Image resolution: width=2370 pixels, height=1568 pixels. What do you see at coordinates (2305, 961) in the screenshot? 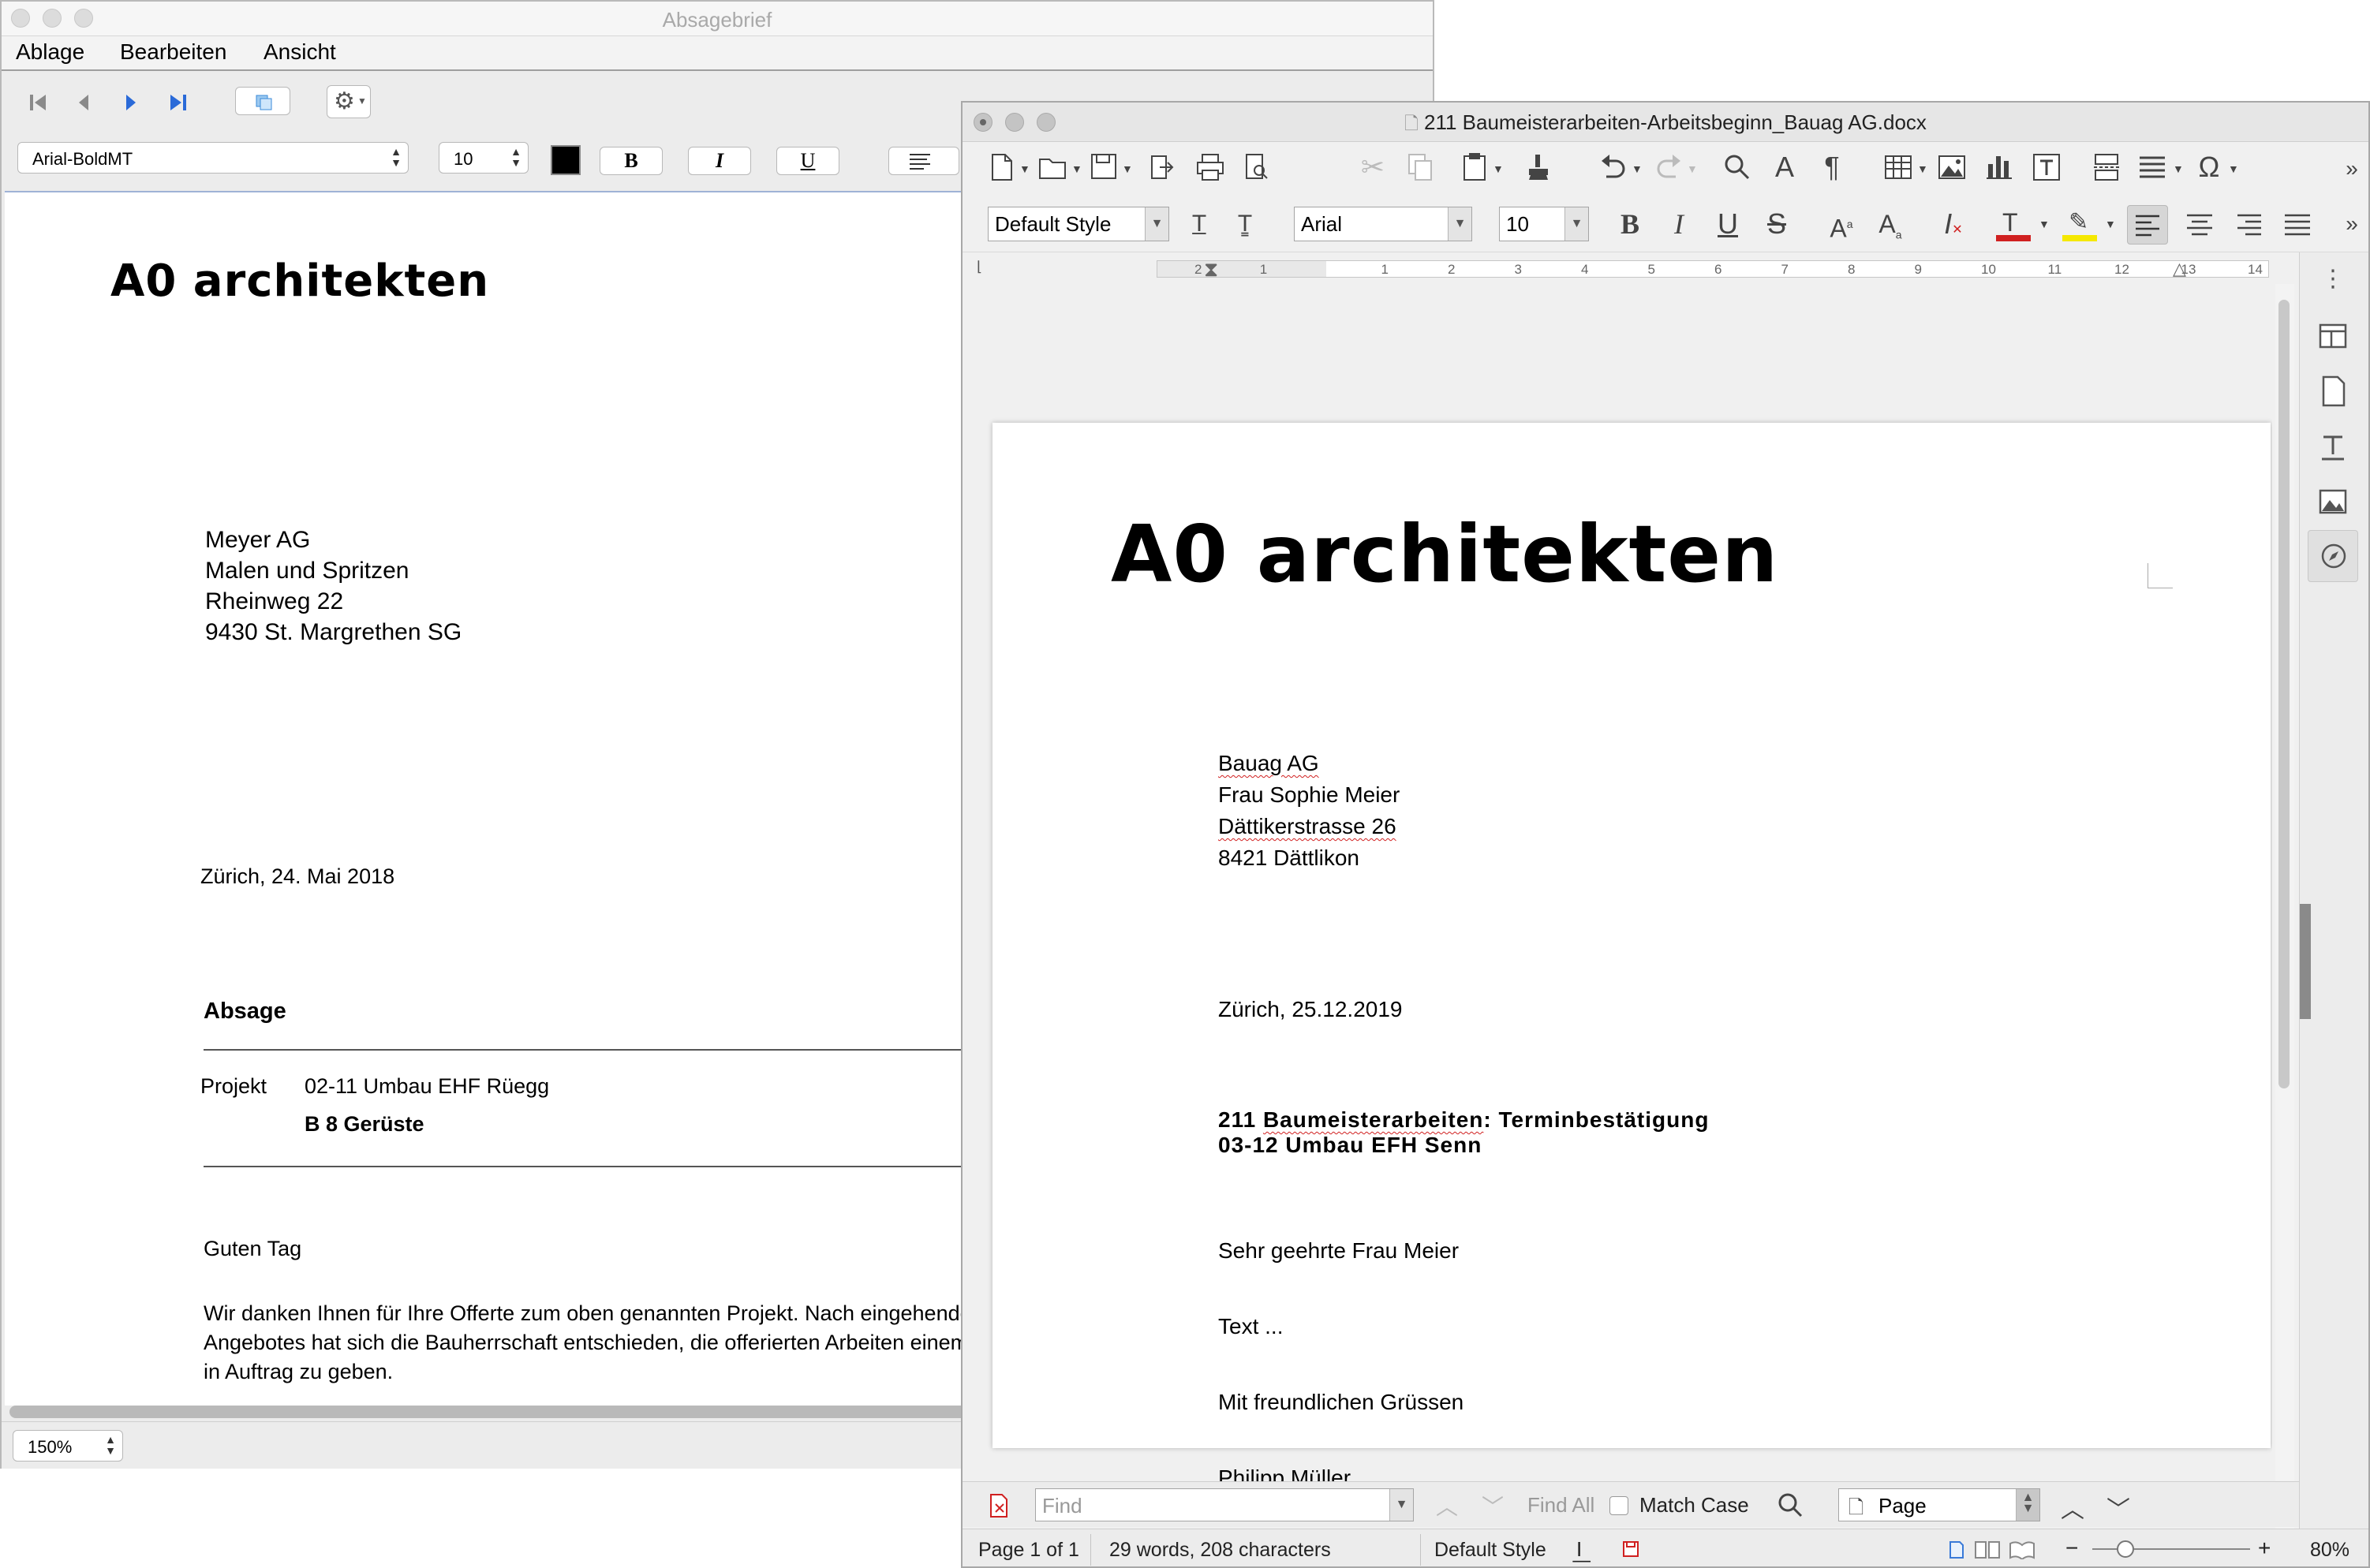
I see `sidebar-collapse-handle` at bounding box center [2305, 961].